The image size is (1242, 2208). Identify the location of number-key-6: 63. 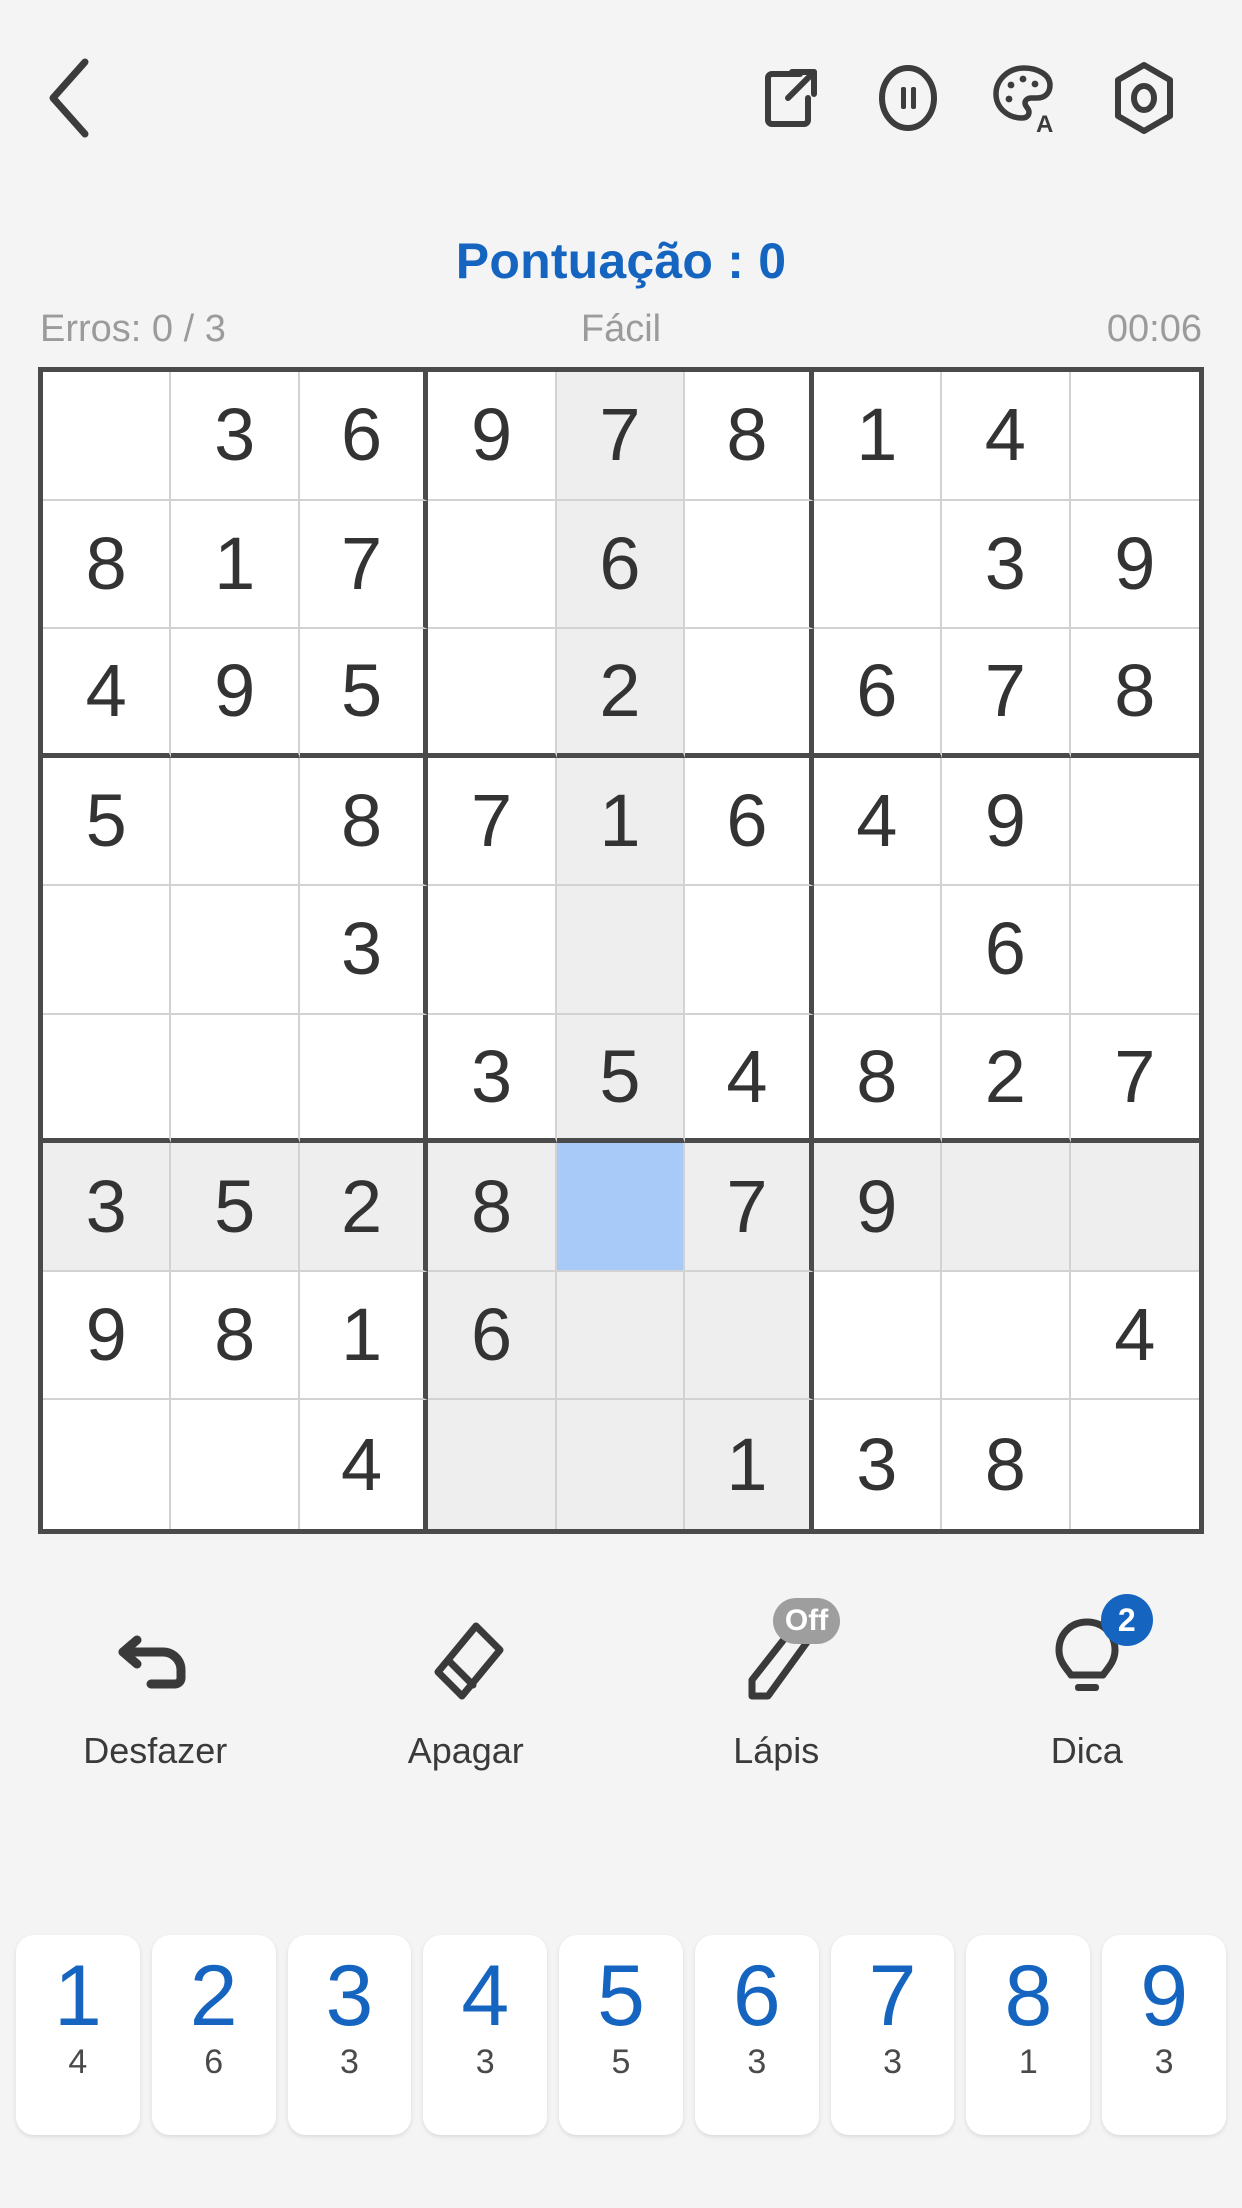
(756, 2035).